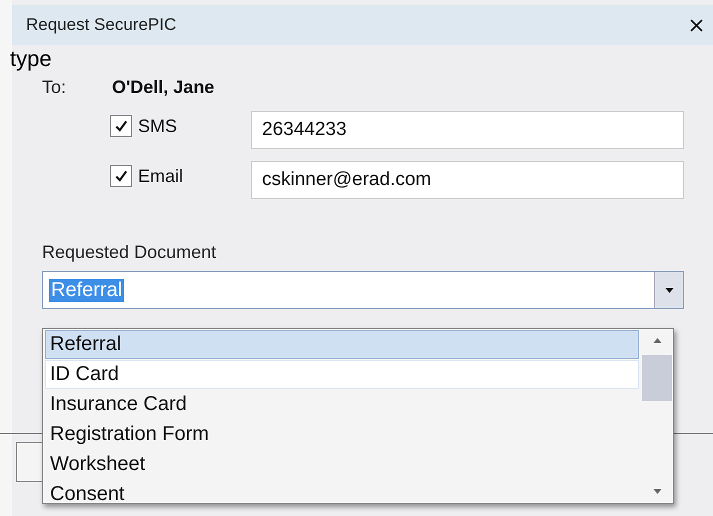 The height and width of the screenshot is (516, 713). What do you see at coordinates (657, 340) in the screenshot?
I see `scroll-up-icon` at bounding box center [657, 340].